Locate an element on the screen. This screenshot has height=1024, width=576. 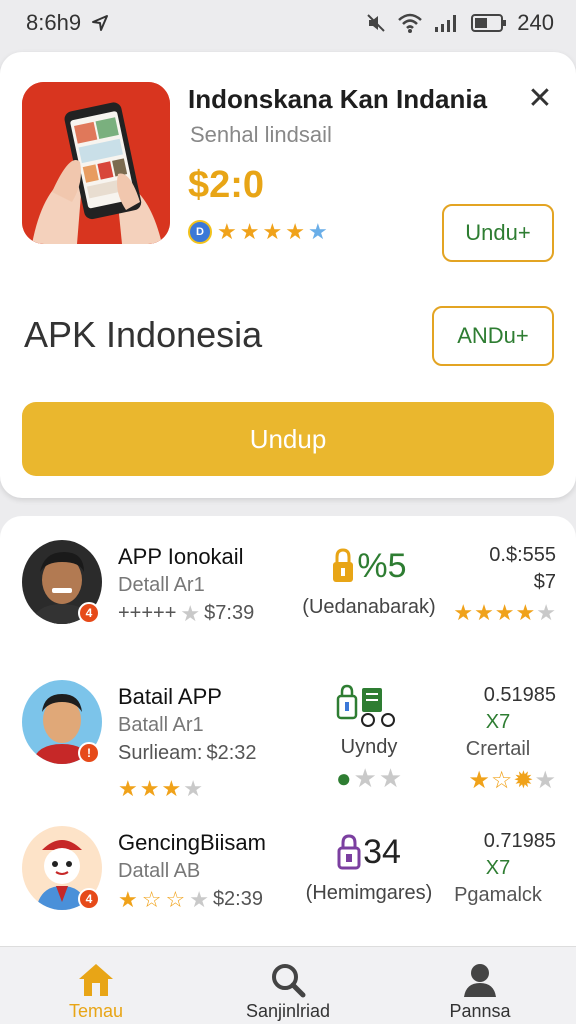
avatar-badge: 4 is located at coordinates (89, 899).